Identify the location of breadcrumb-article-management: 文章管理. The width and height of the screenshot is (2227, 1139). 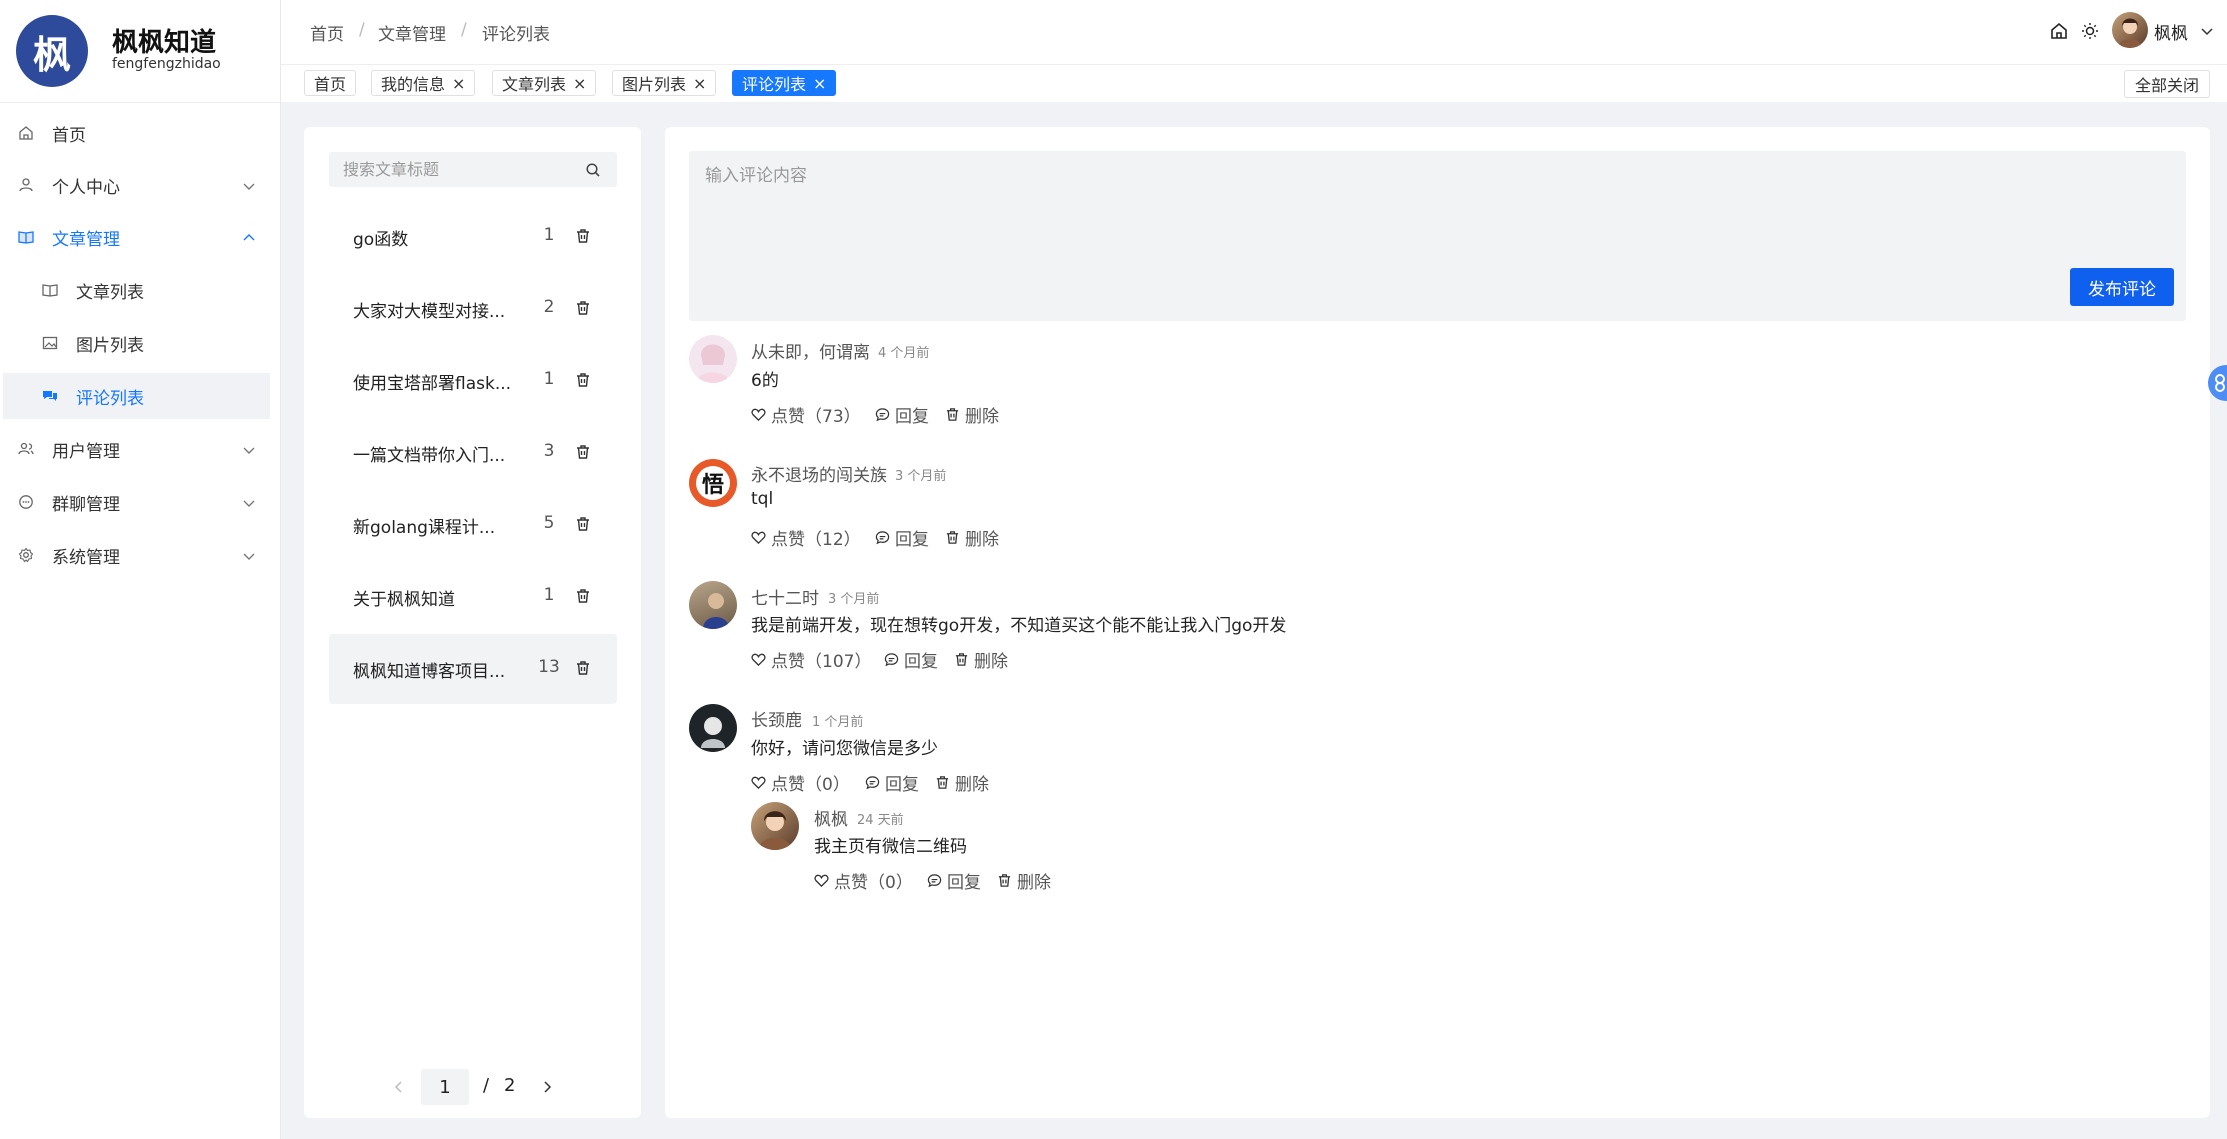
(412, 32).